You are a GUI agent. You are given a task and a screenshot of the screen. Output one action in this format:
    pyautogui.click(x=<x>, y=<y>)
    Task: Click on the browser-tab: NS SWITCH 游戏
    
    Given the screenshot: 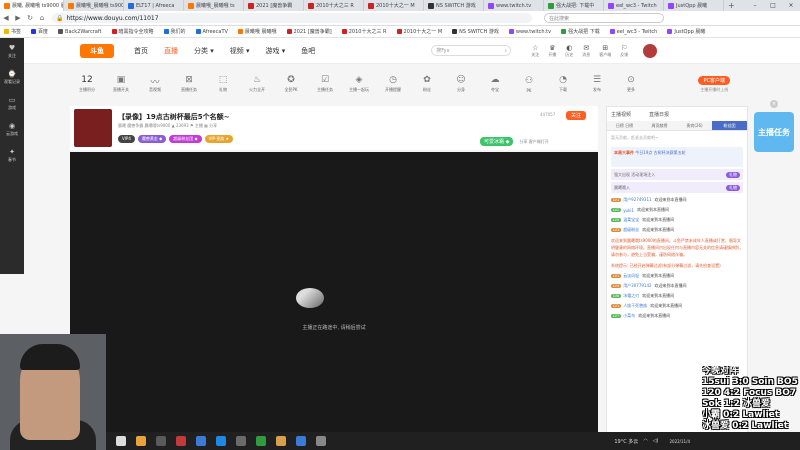 What is the action you would take?
    pyautogui.click(x=454, y=5)
    